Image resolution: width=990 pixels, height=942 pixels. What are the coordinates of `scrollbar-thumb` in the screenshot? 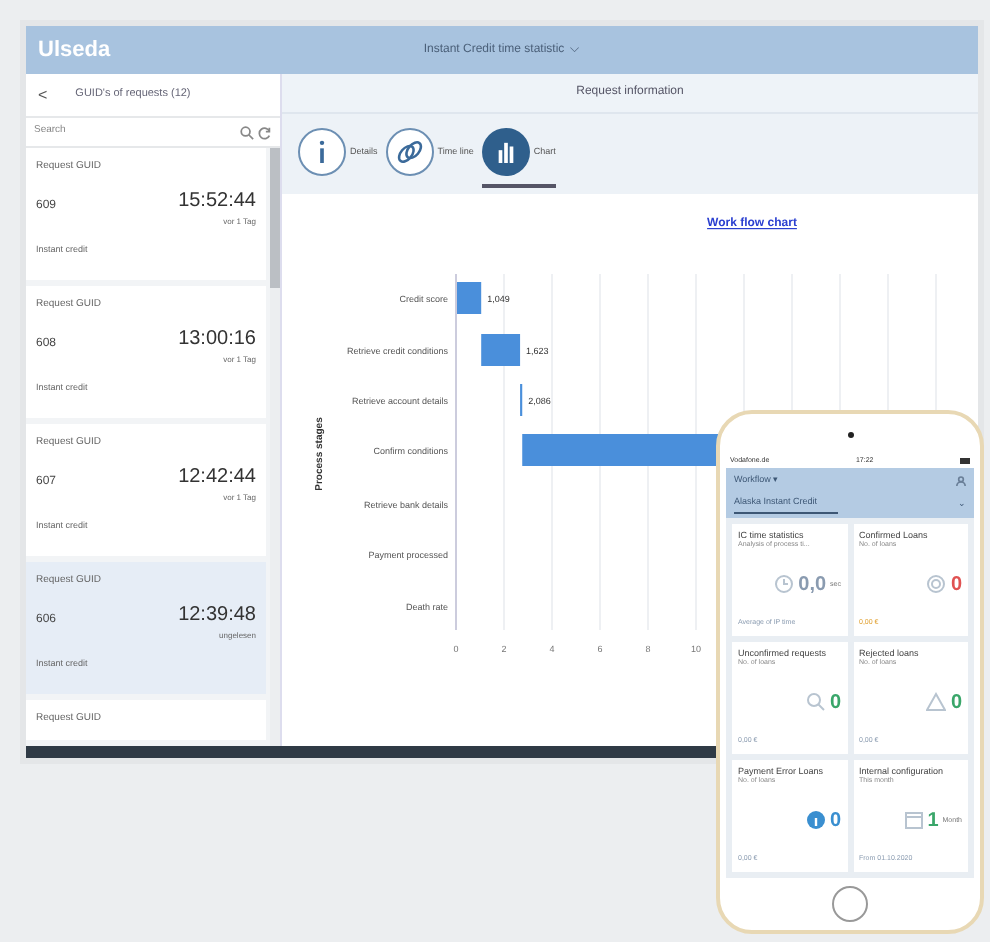 It's located at (275, 218).